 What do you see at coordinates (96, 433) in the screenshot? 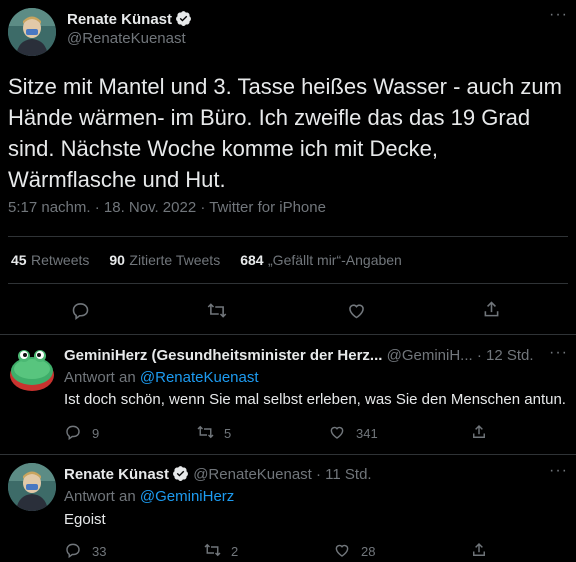
I see `reply-count: 9` at bounding box center [96, 433].